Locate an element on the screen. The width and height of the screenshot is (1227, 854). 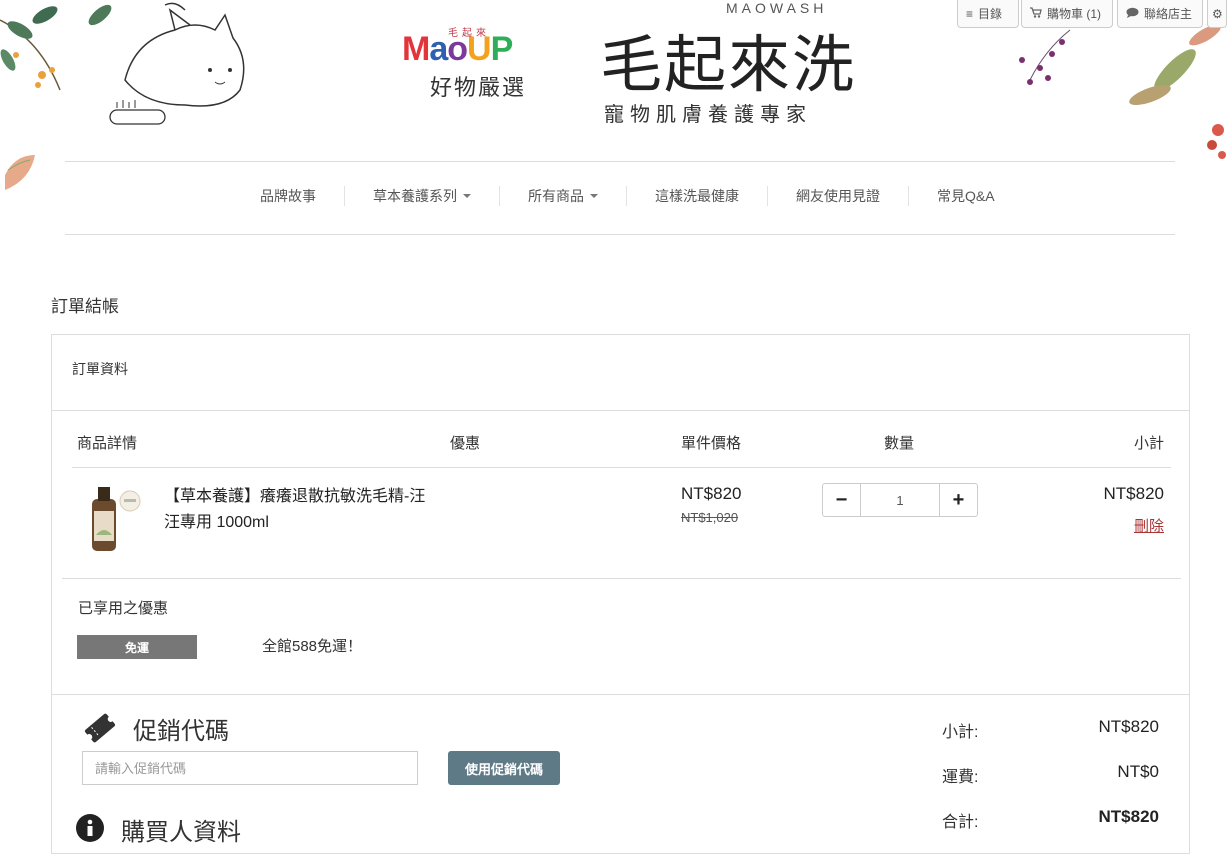
order-panel-header: 訂單資料 is located at coordinates (620, 373).